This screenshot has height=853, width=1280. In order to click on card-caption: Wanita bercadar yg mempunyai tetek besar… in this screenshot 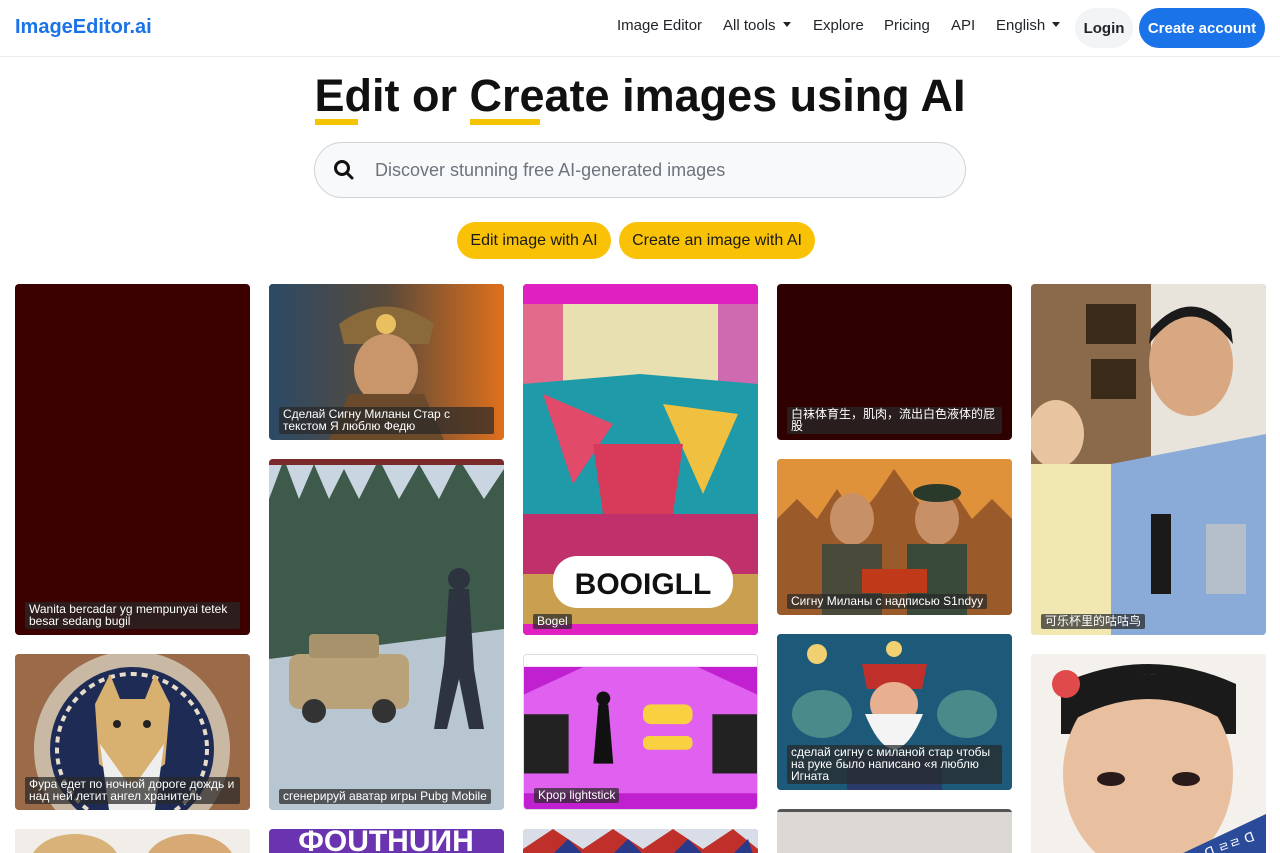, I will do `click(132, 615)`.